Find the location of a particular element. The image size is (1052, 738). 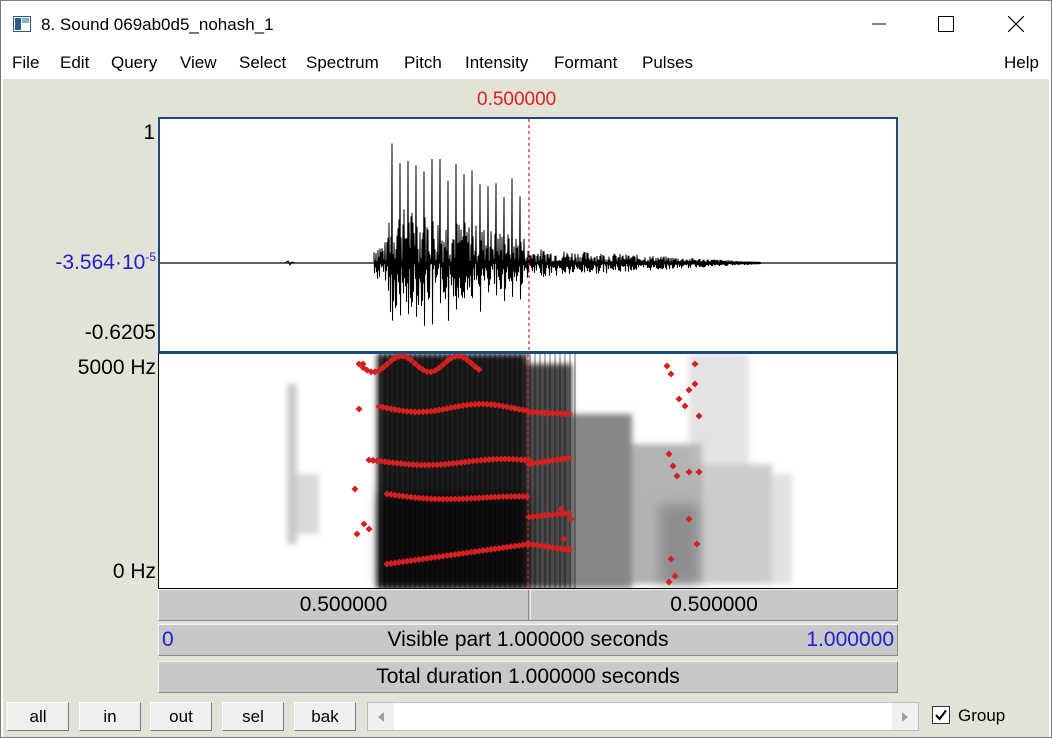

menu-select: Select is located at coordinates (262, 63).